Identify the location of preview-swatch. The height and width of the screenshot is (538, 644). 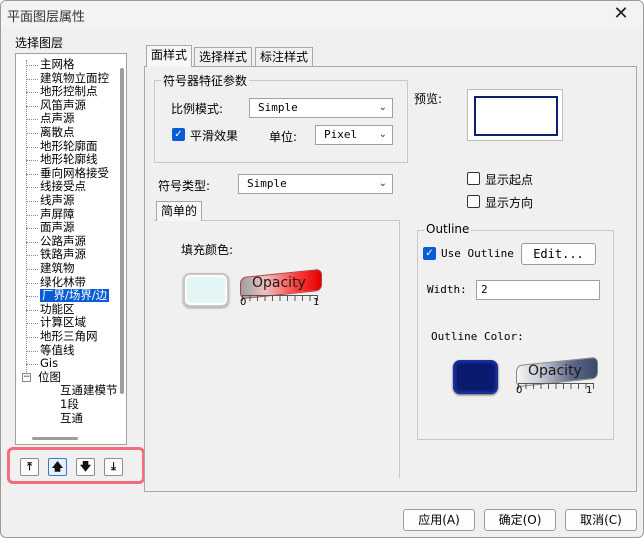
(516, 116).